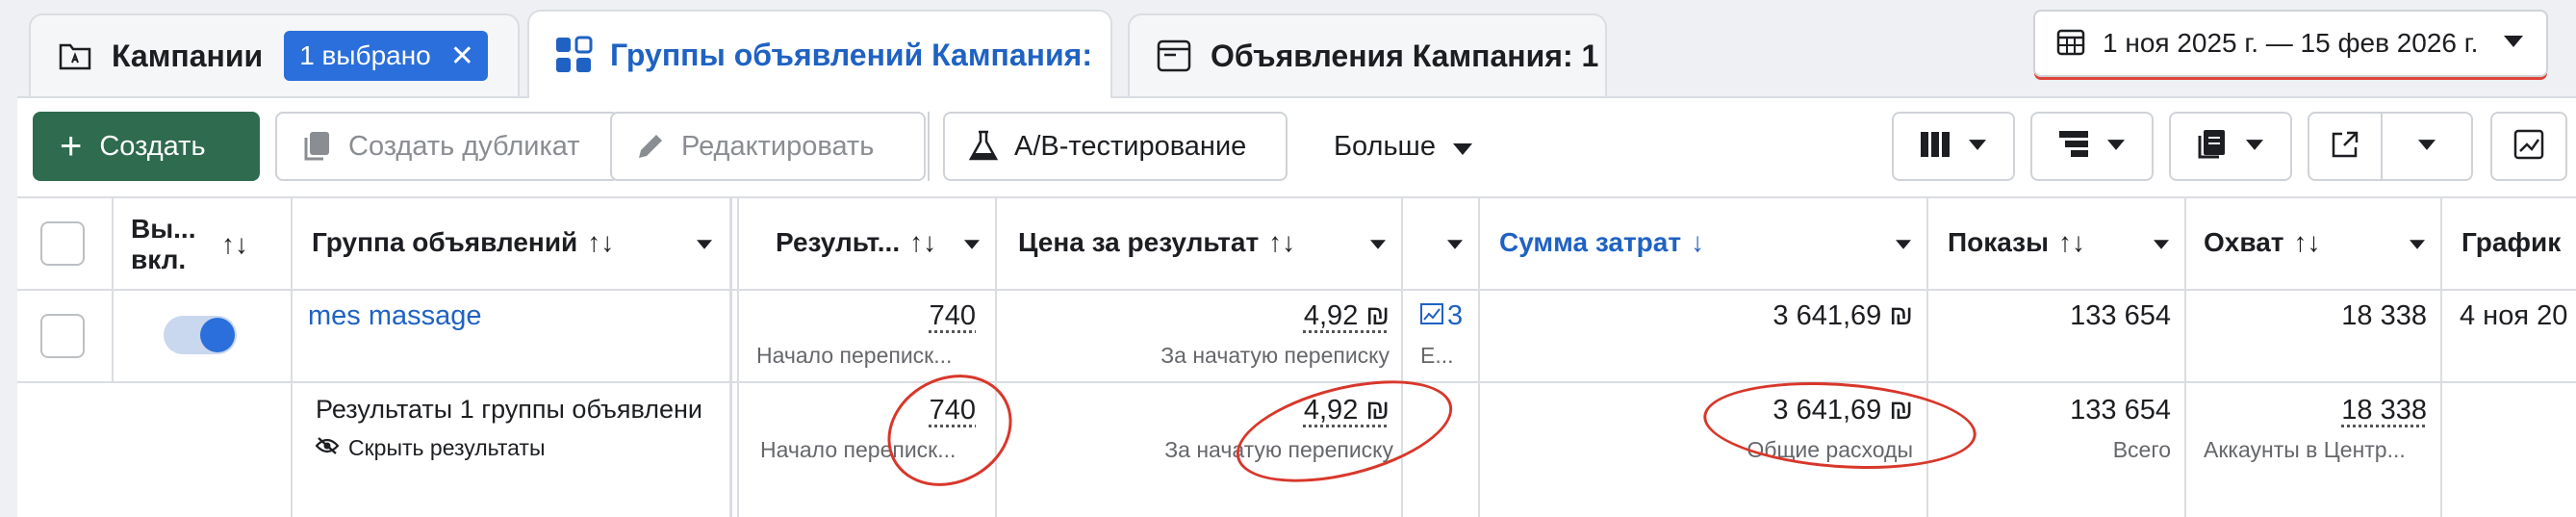 The image size is (2576, 517). I want to click on folder-icon, so click(75, 56).